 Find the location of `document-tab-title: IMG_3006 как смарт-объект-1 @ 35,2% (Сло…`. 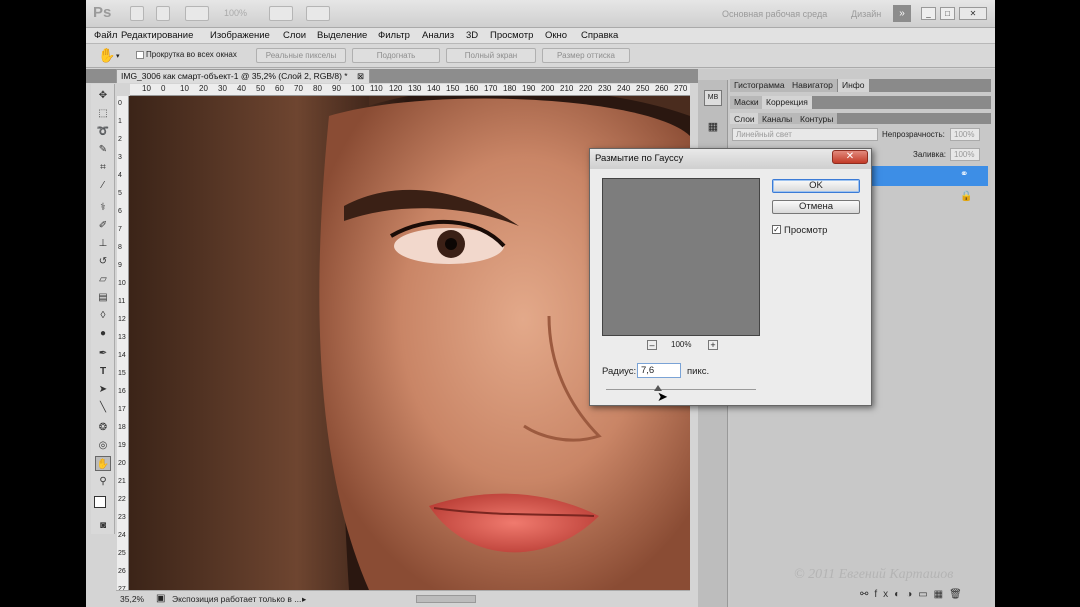

document-tab-title: IMG_3006 как смарт-объект-1 @ 35,2% (Сло… is located at coordinates (234, 76).